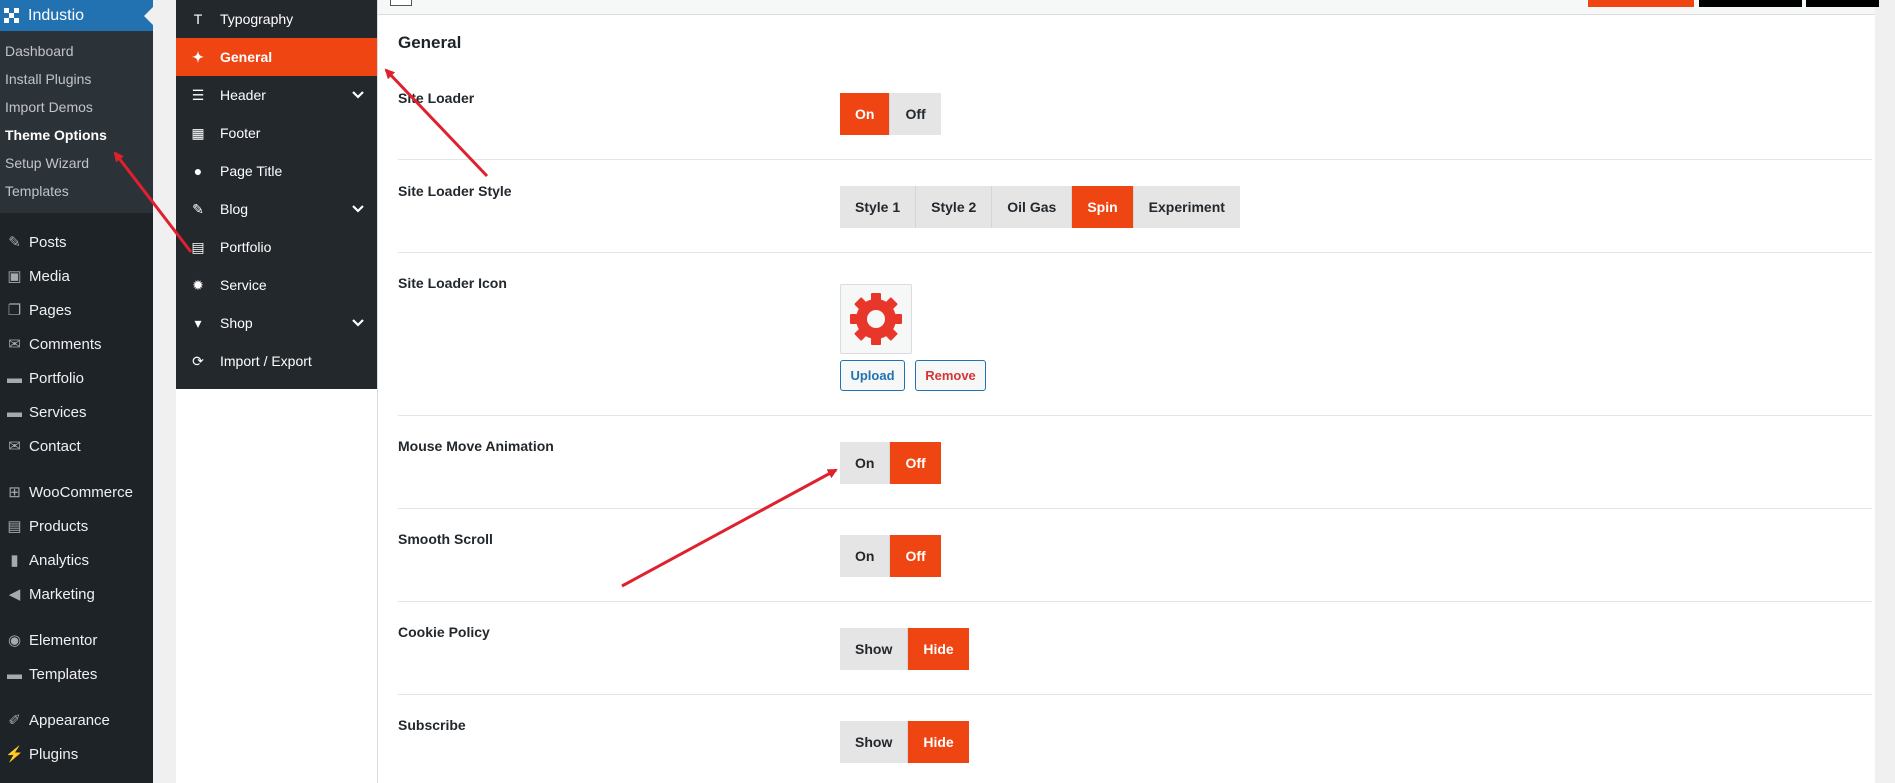 The image size is (1895, 783). I want to click on cart-icon: ▾, so click(198, 322).